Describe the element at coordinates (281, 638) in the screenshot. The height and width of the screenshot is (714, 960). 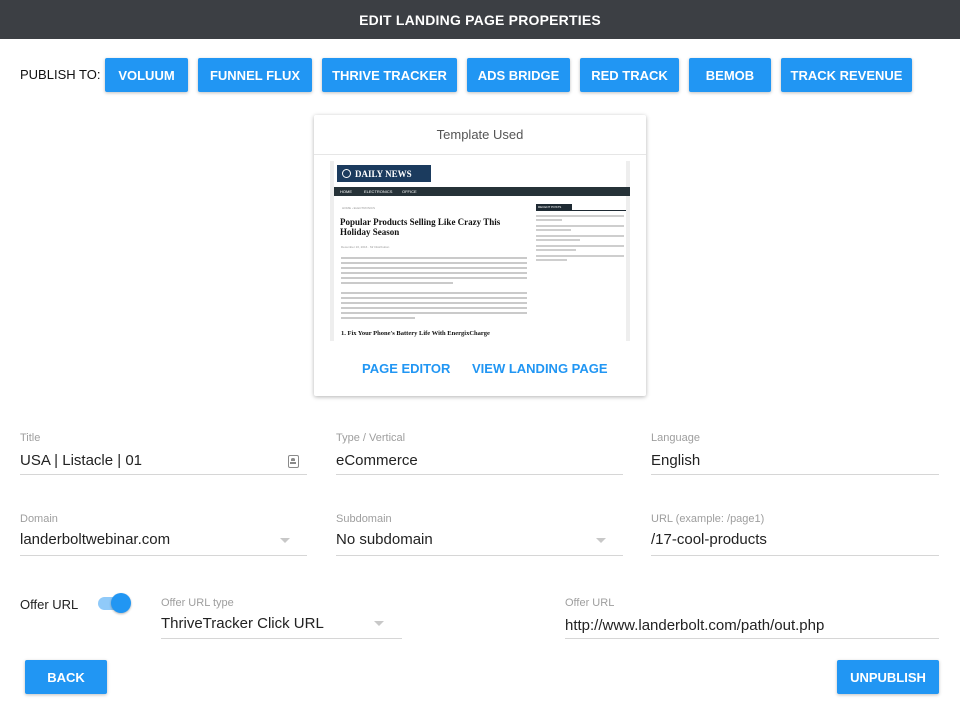
I see `offer-url-type-underline` at that location.